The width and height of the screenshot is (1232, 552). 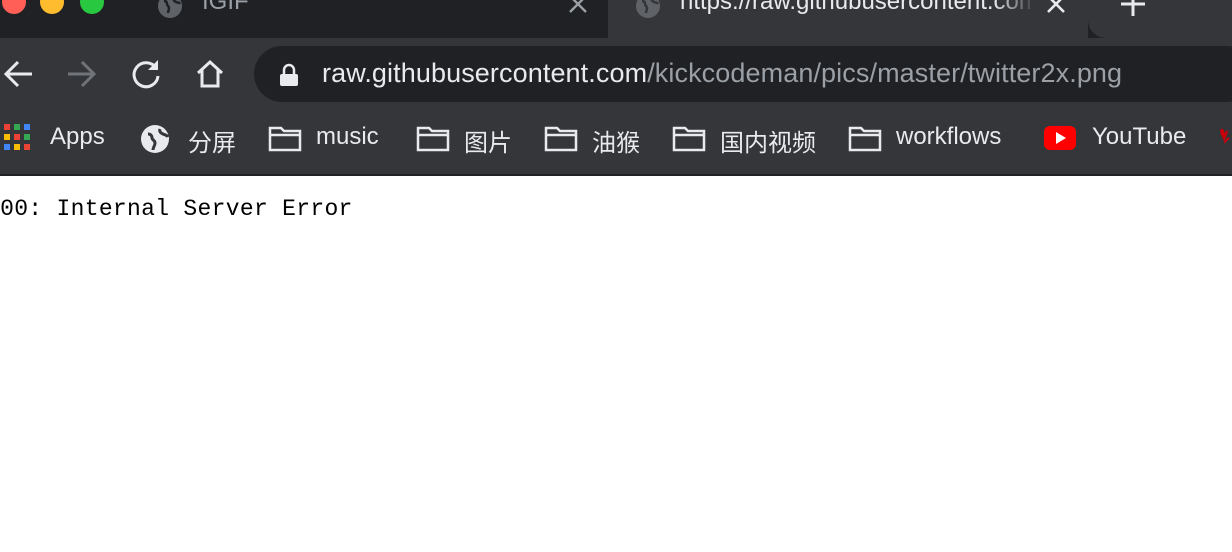 What do you see at coordinates (347, 136) in the screenshot?
I see `bookmark-label: music` at bounding box center [347, 136].